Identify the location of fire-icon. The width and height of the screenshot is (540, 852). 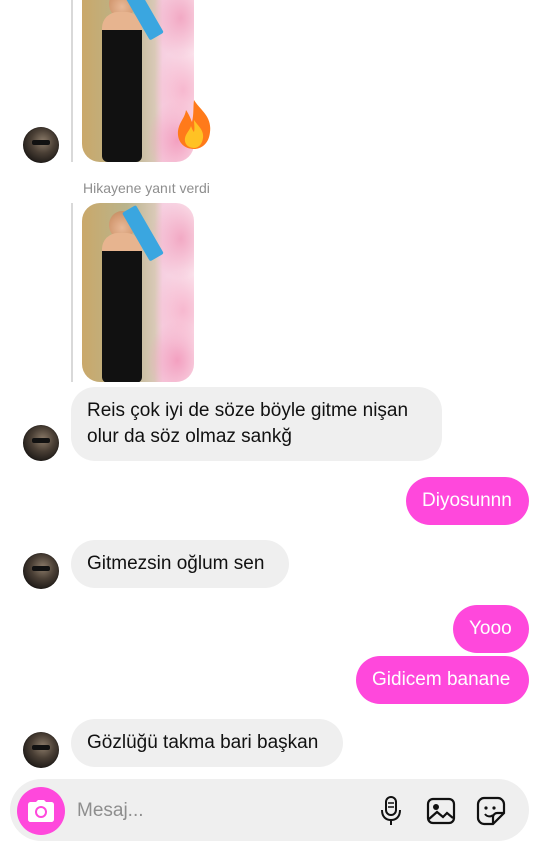
(194, 124).